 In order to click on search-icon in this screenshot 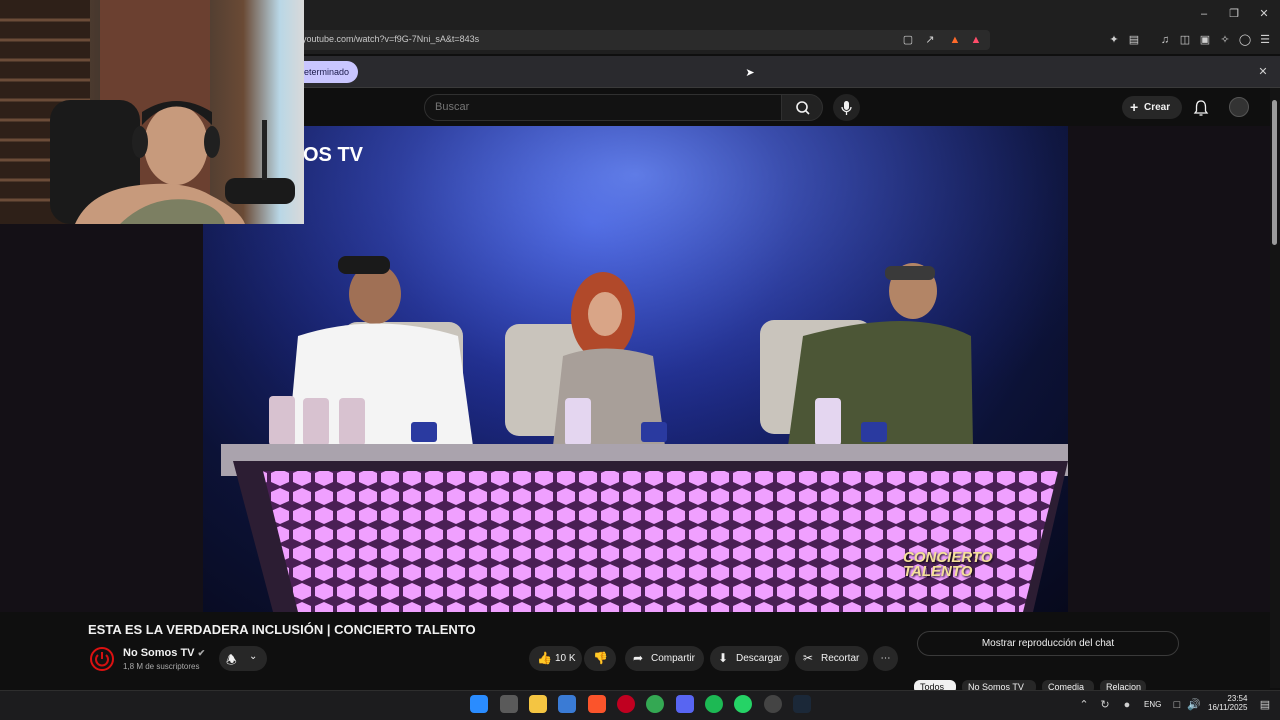, I will do `click(803, 108)`.